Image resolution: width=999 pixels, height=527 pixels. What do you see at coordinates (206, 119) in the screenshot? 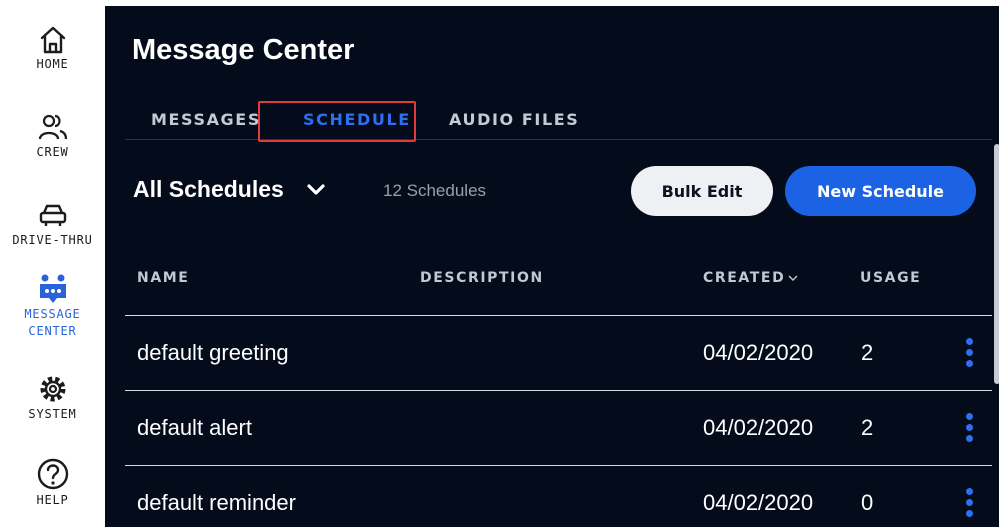
I see `tab-messages: MESSAGES` at bounding box center [206, 119].